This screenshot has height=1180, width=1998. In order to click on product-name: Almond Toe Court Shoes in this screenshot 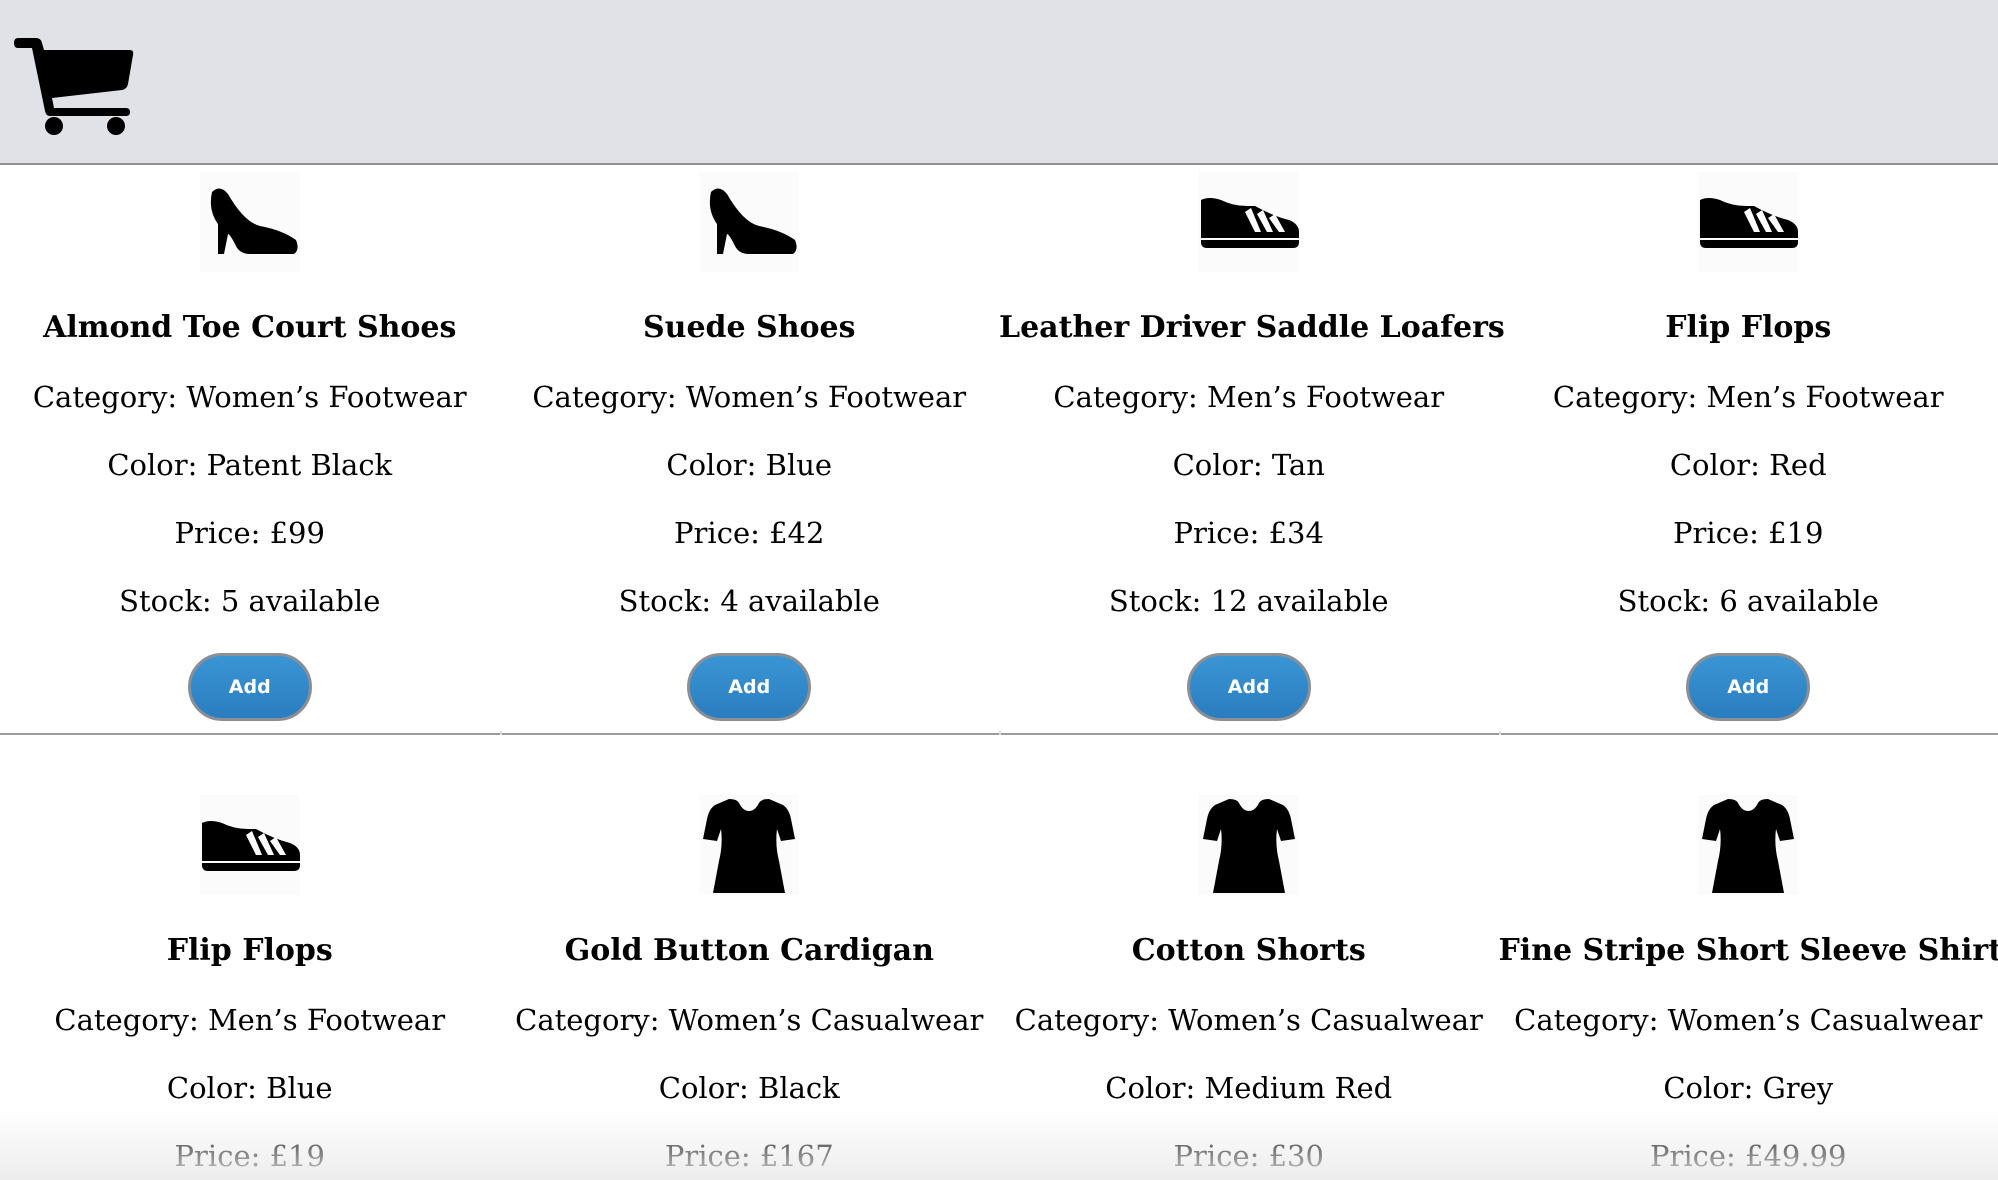, I will do `click(250, 327)`.